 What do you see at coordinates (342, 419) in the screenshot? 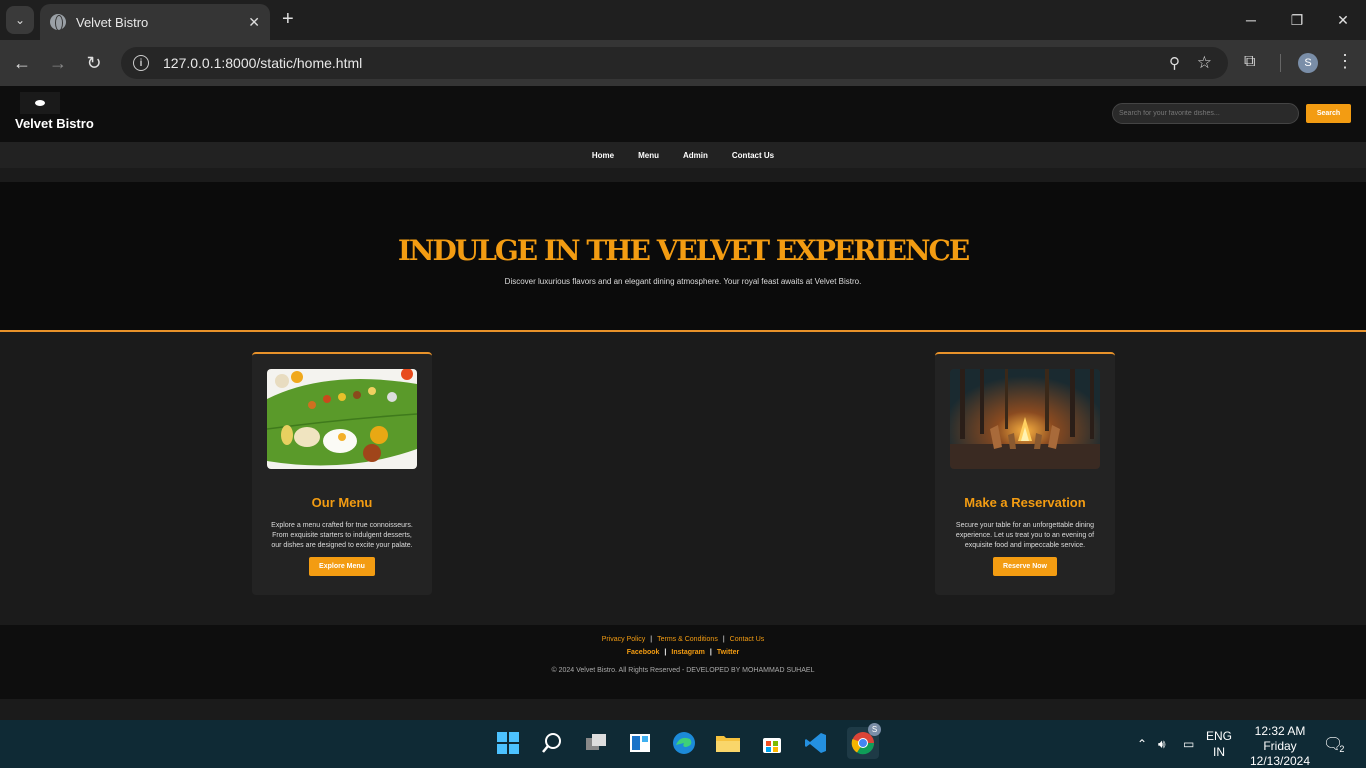
I see `menu-food-image` at bounding box center [342, 419].